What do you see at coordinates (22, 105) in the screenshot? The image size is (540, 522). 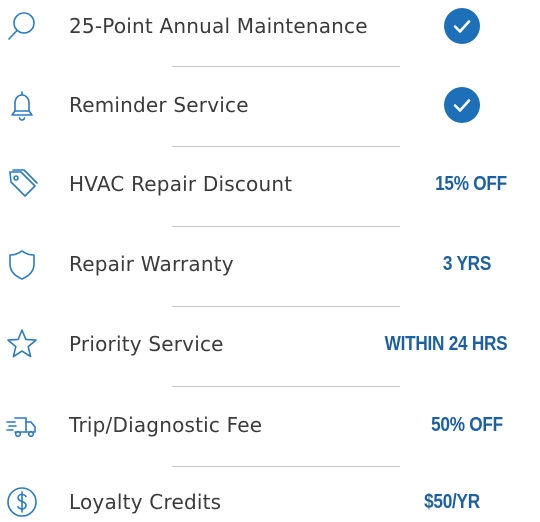 I see `bell-icon` at bounding box center [22, 105].